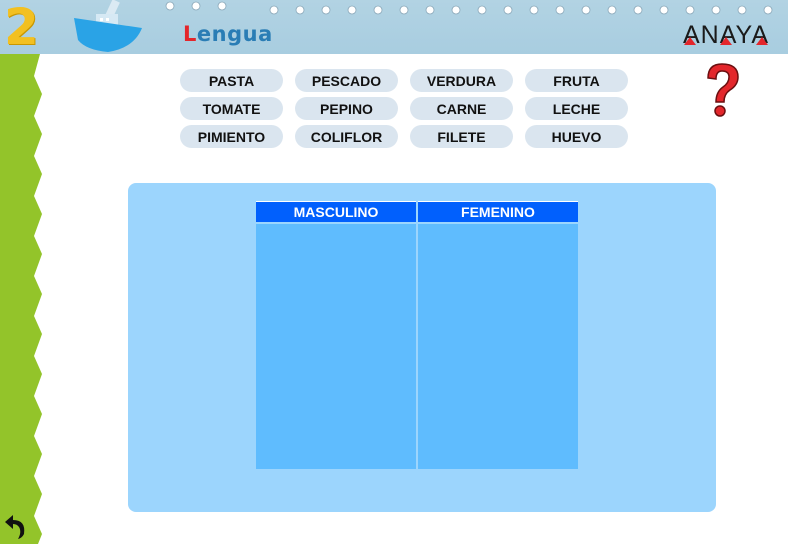 This screenshot has width=788, height=544. What do you see at coordinates (469, 8) in the screenshot?
I see `notebook-rings` at bounding box center [469, 8].